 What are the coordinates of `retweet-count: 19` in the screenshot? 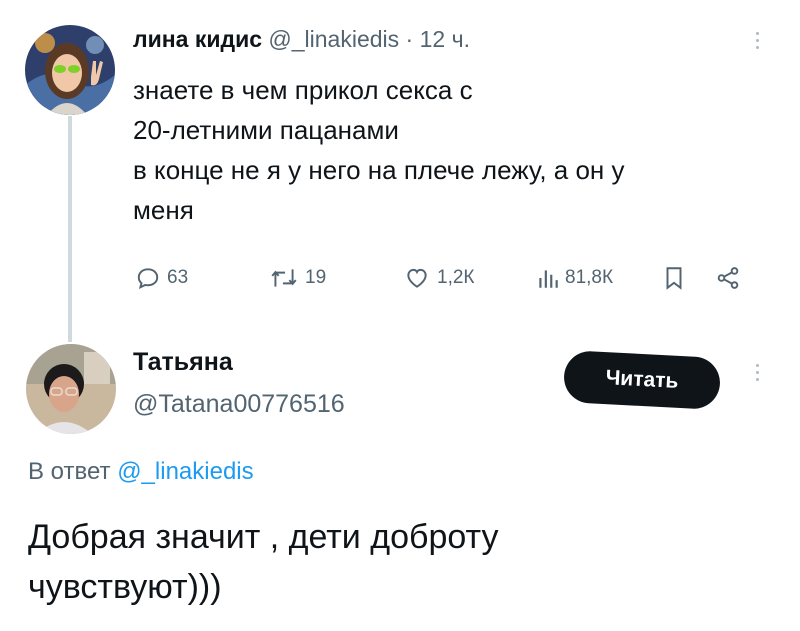 It's located at (316, 277).